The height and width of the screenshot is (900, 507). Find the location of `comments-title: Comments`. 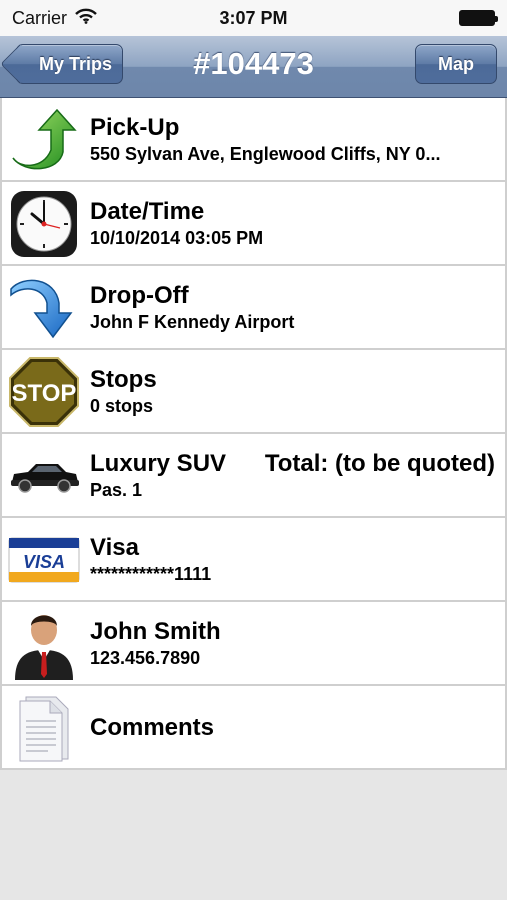

comments-title: Comments is located at coordinates (152, 727).